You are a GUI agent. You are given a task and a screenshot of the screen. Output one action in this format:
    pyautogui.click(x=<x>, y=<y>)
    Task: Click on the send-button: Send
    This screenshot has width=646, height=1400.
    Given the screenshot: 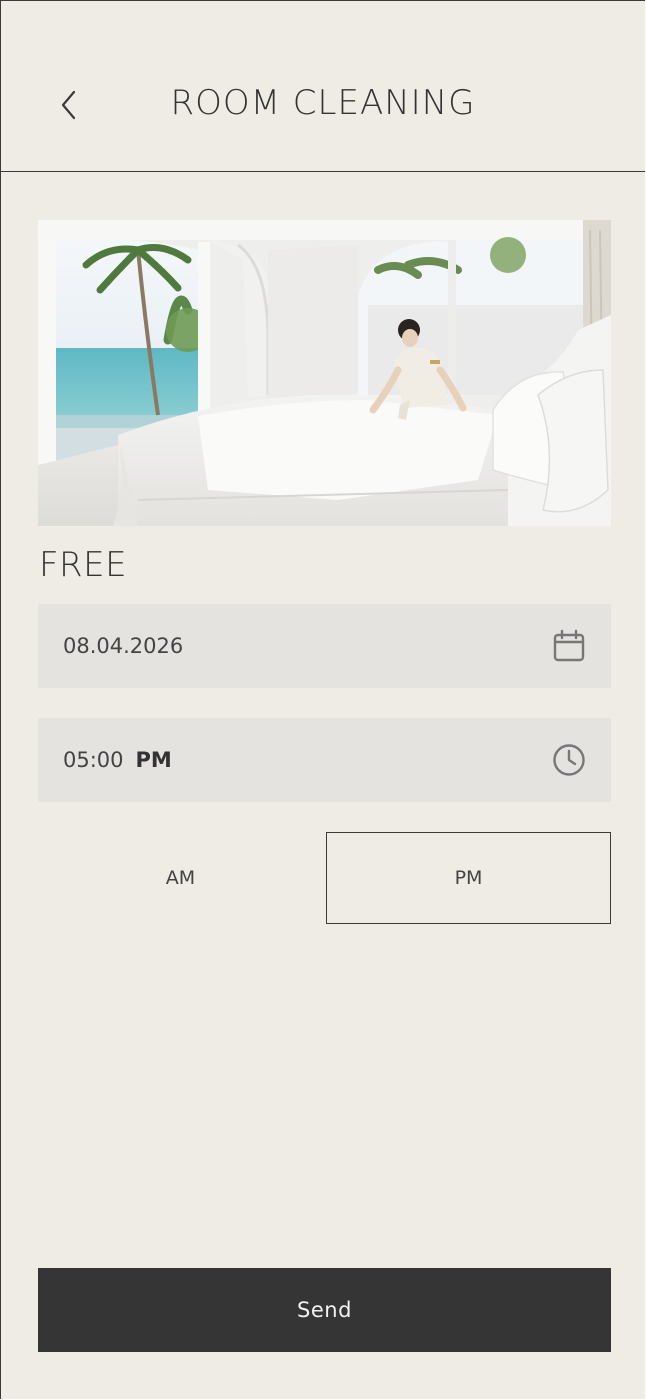 What is the action you would take?
    pyautogui.click(x=324, y=1310)
    